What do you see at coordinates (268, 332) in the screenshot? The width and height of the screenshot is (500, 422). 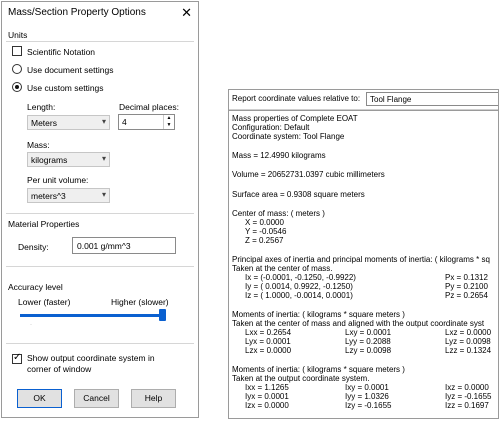 I see `report-line: Lxx = 0.2654` at bounding box center [268, 332].